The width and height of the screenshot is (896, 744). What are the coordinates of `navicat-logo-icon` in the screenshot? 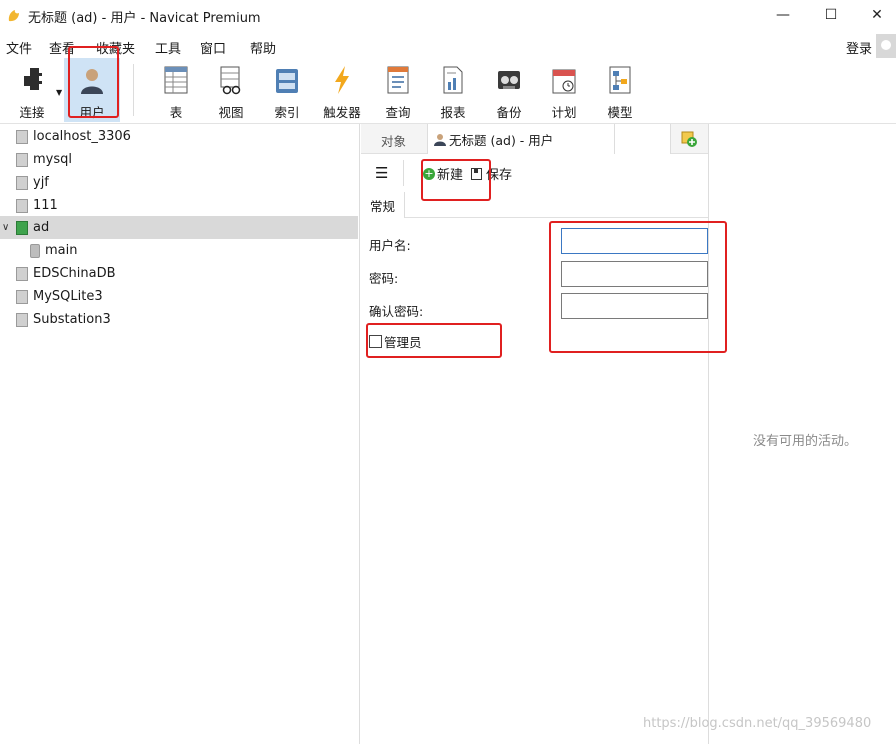 It's located at (13, 16).